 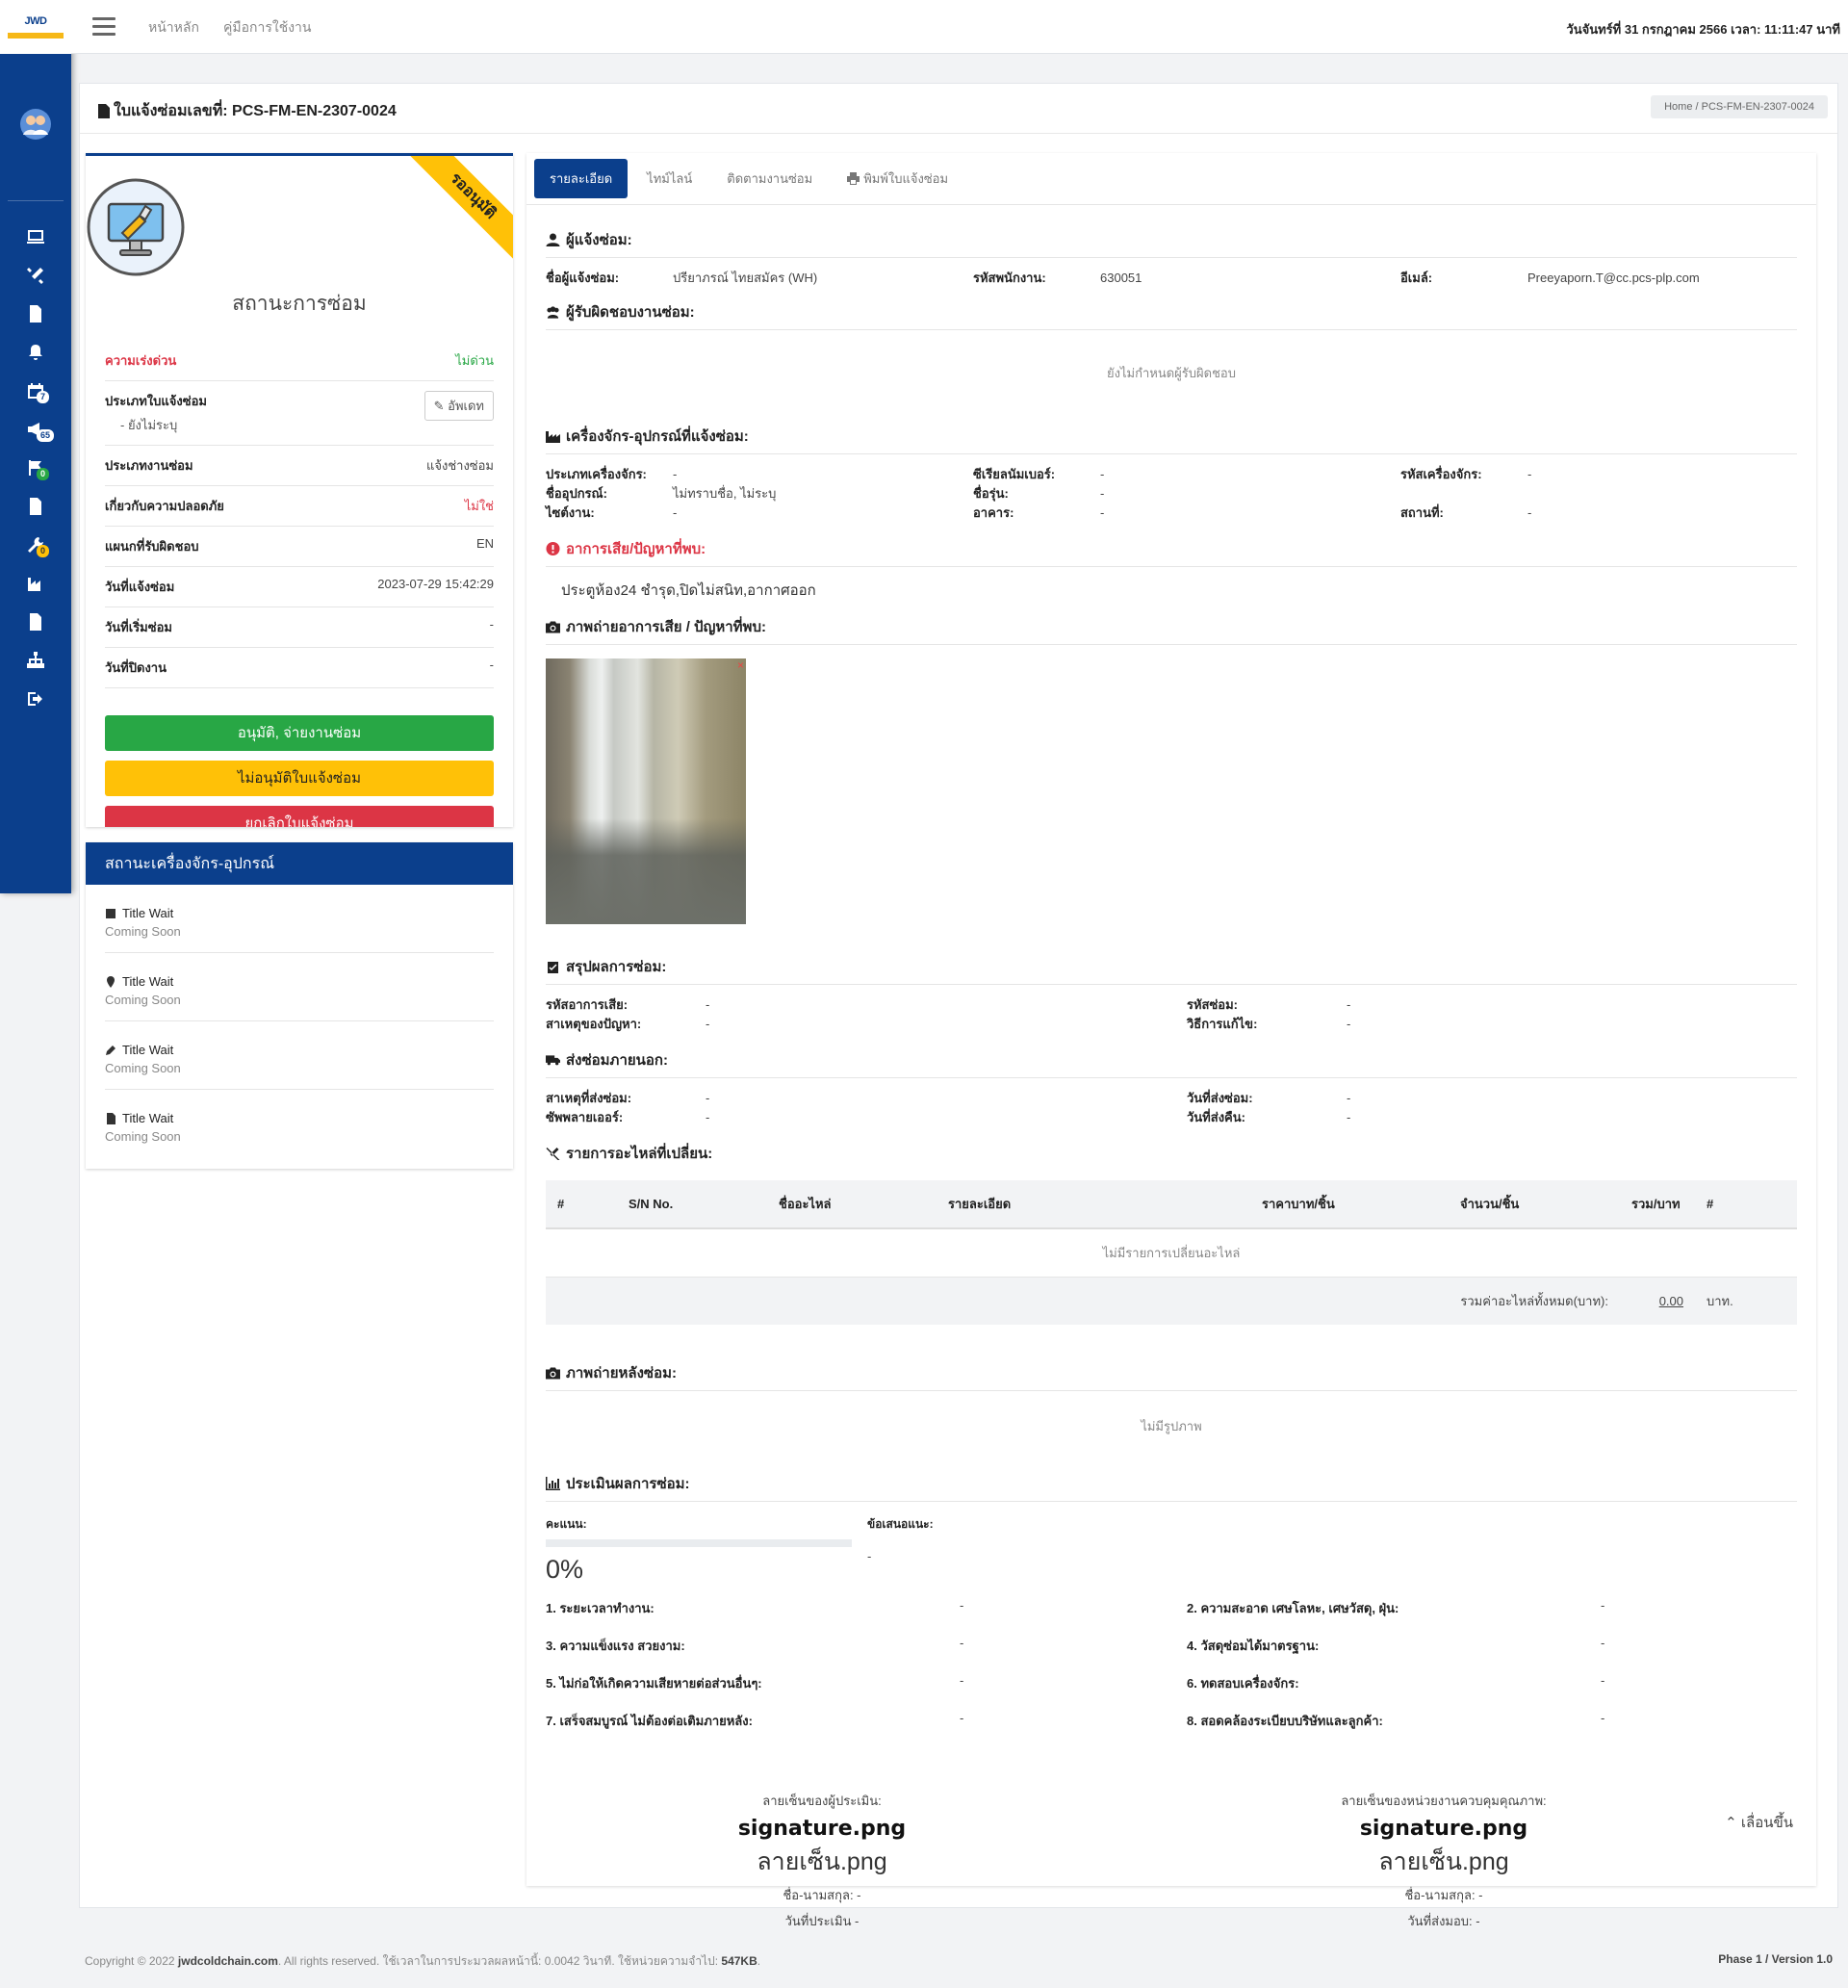 I want to click on sidebar-item-files, so click(x=35, y=622).